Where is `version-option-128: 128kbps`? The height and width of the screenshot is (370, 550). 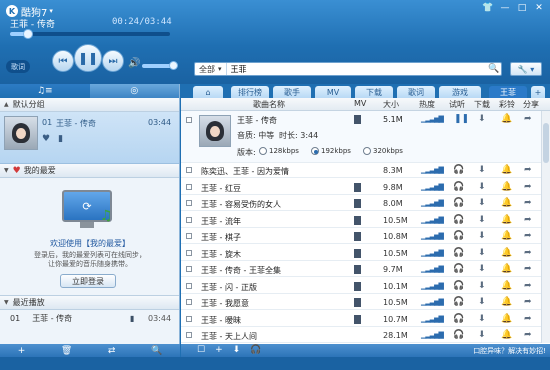 version-option-128: 128kbps is located at coordinates (279, 151).